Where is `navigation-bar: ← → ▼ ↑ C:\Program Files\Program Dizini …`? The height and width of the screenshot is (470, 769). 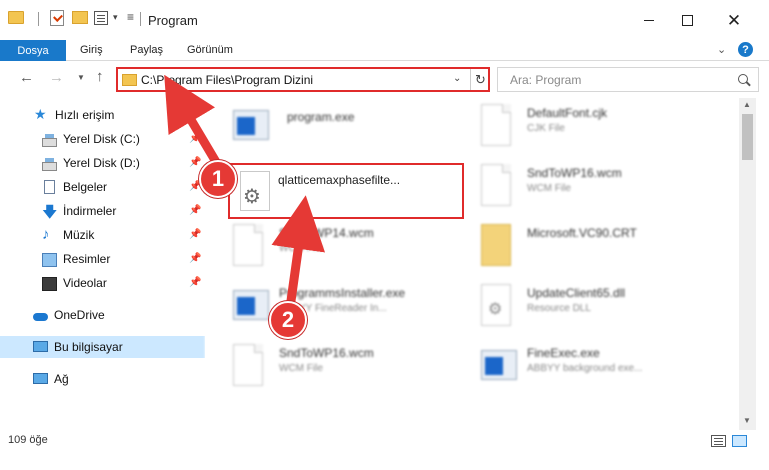 navigation-bar: ← → ▼ ↑ C:\Program Files\Program Dizini … is located at coordinates (384, 78).